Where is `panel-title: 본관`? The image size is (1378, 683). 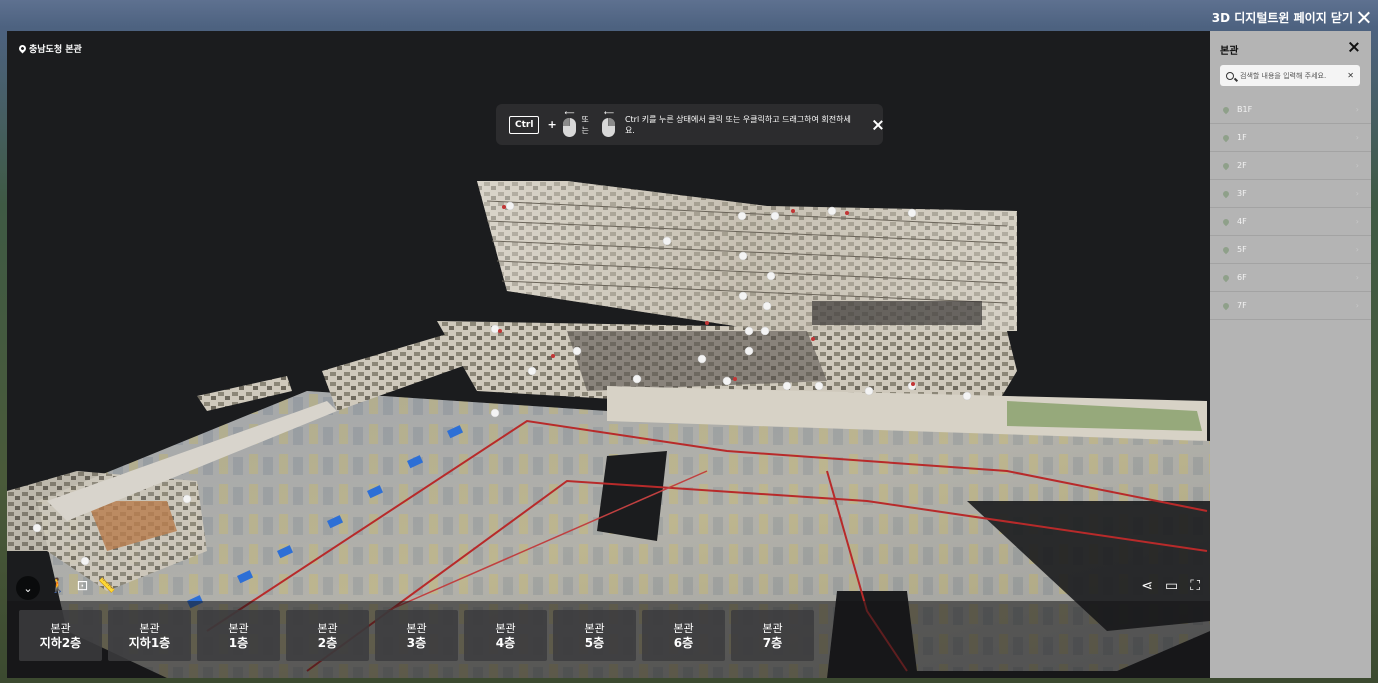
panel-title: 본관 is located at coordinates (1229, 51).